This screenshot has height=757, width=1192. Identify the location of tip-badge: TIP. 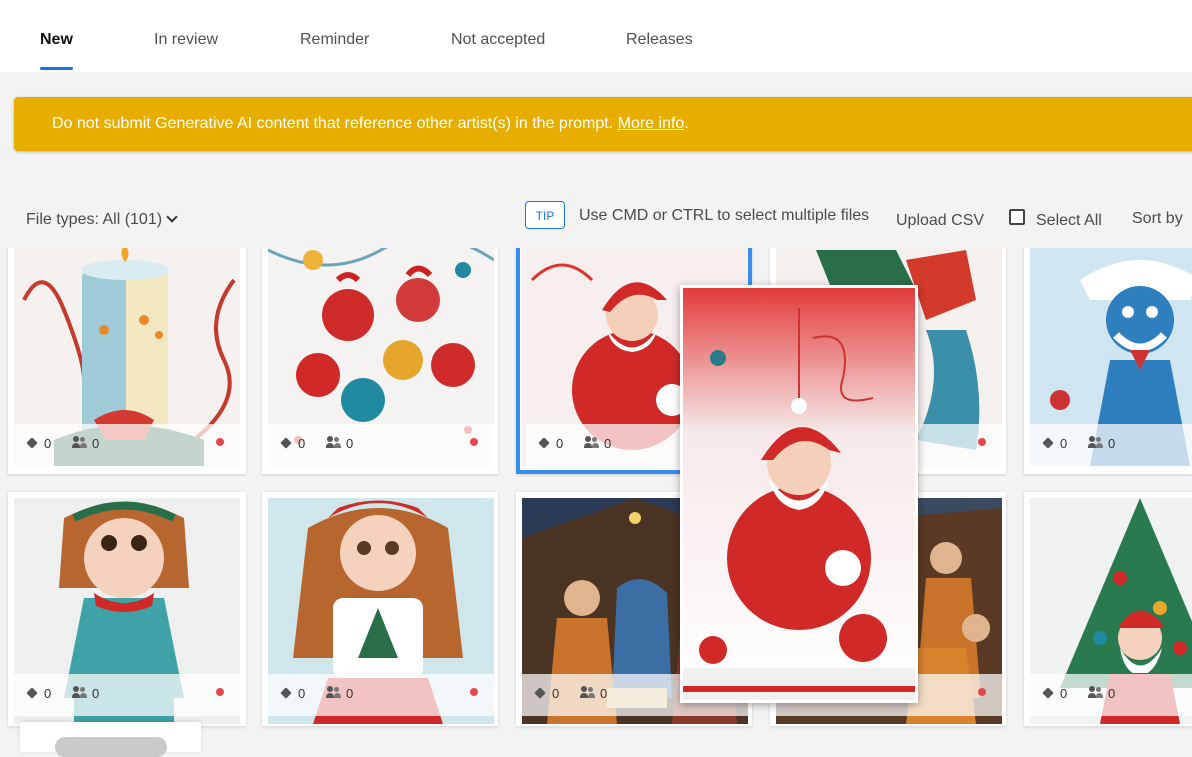
(545, 215).